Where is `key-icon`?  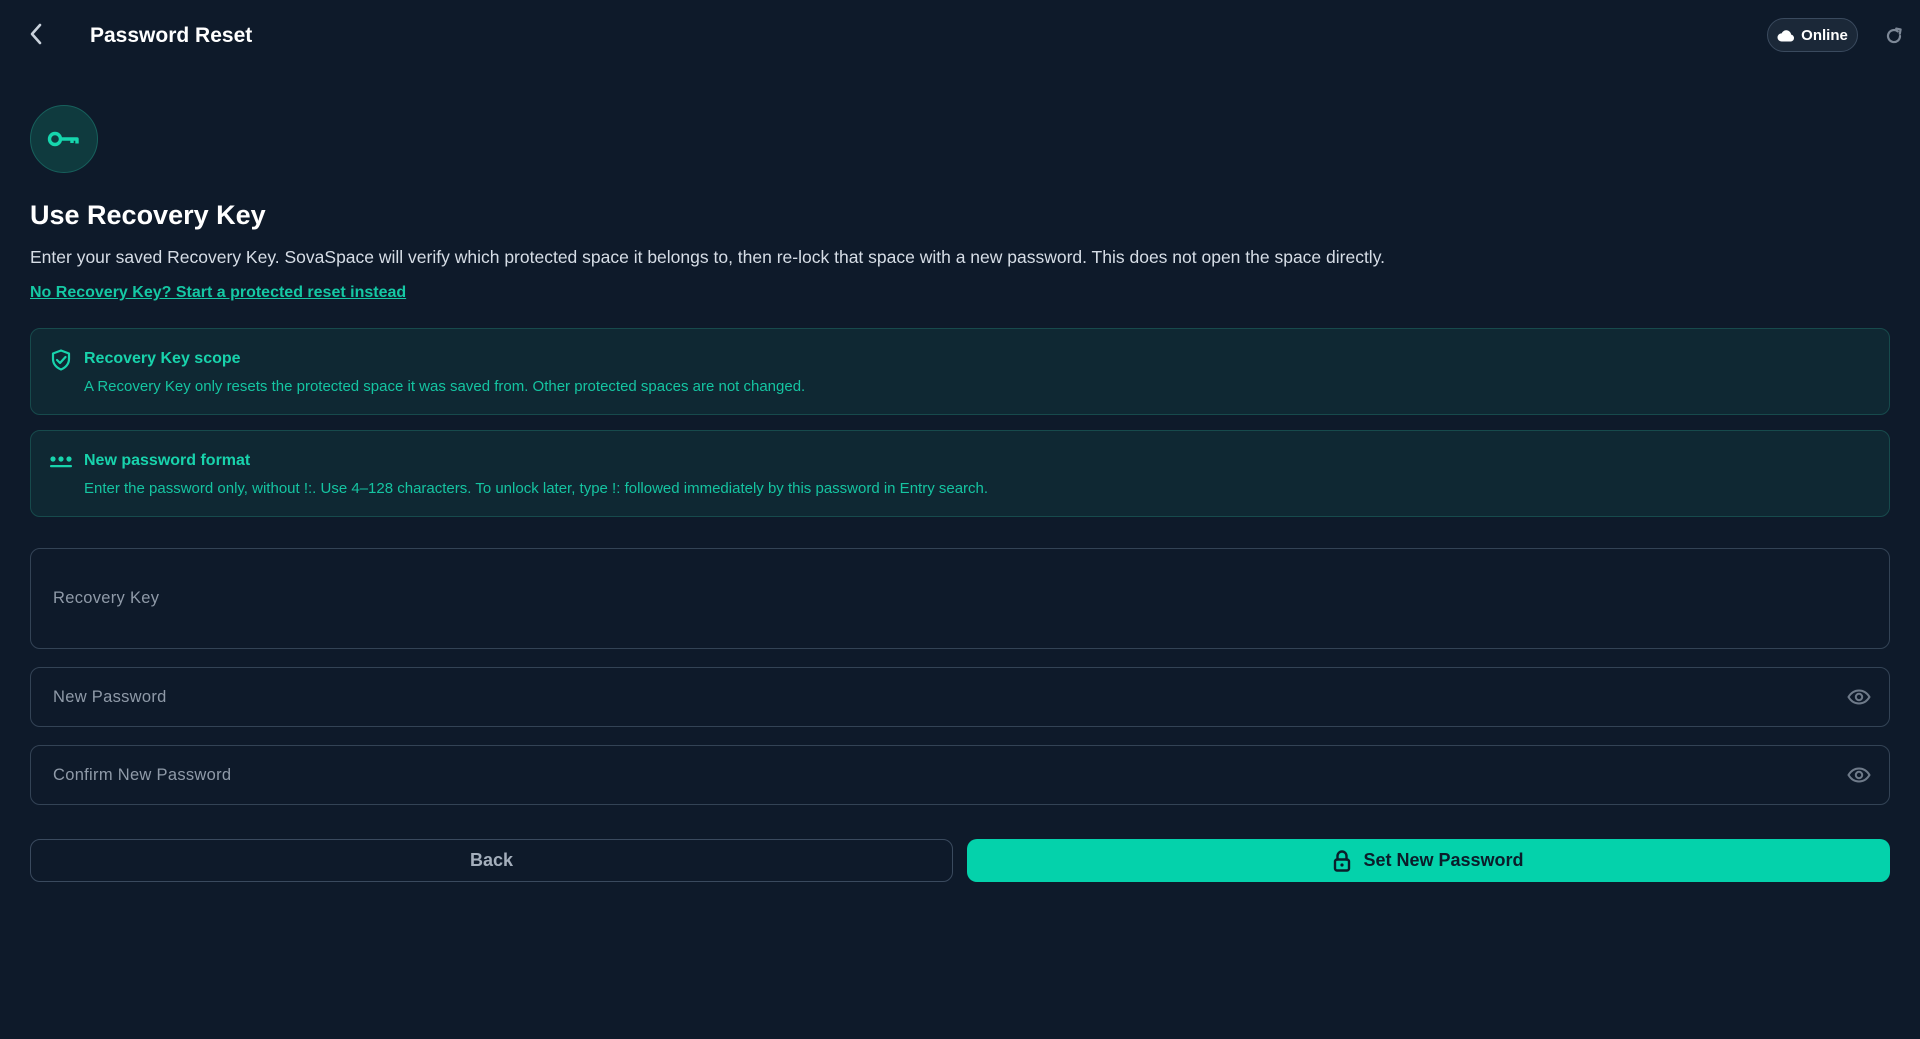 key-icon is located at coordinates (64, 139).